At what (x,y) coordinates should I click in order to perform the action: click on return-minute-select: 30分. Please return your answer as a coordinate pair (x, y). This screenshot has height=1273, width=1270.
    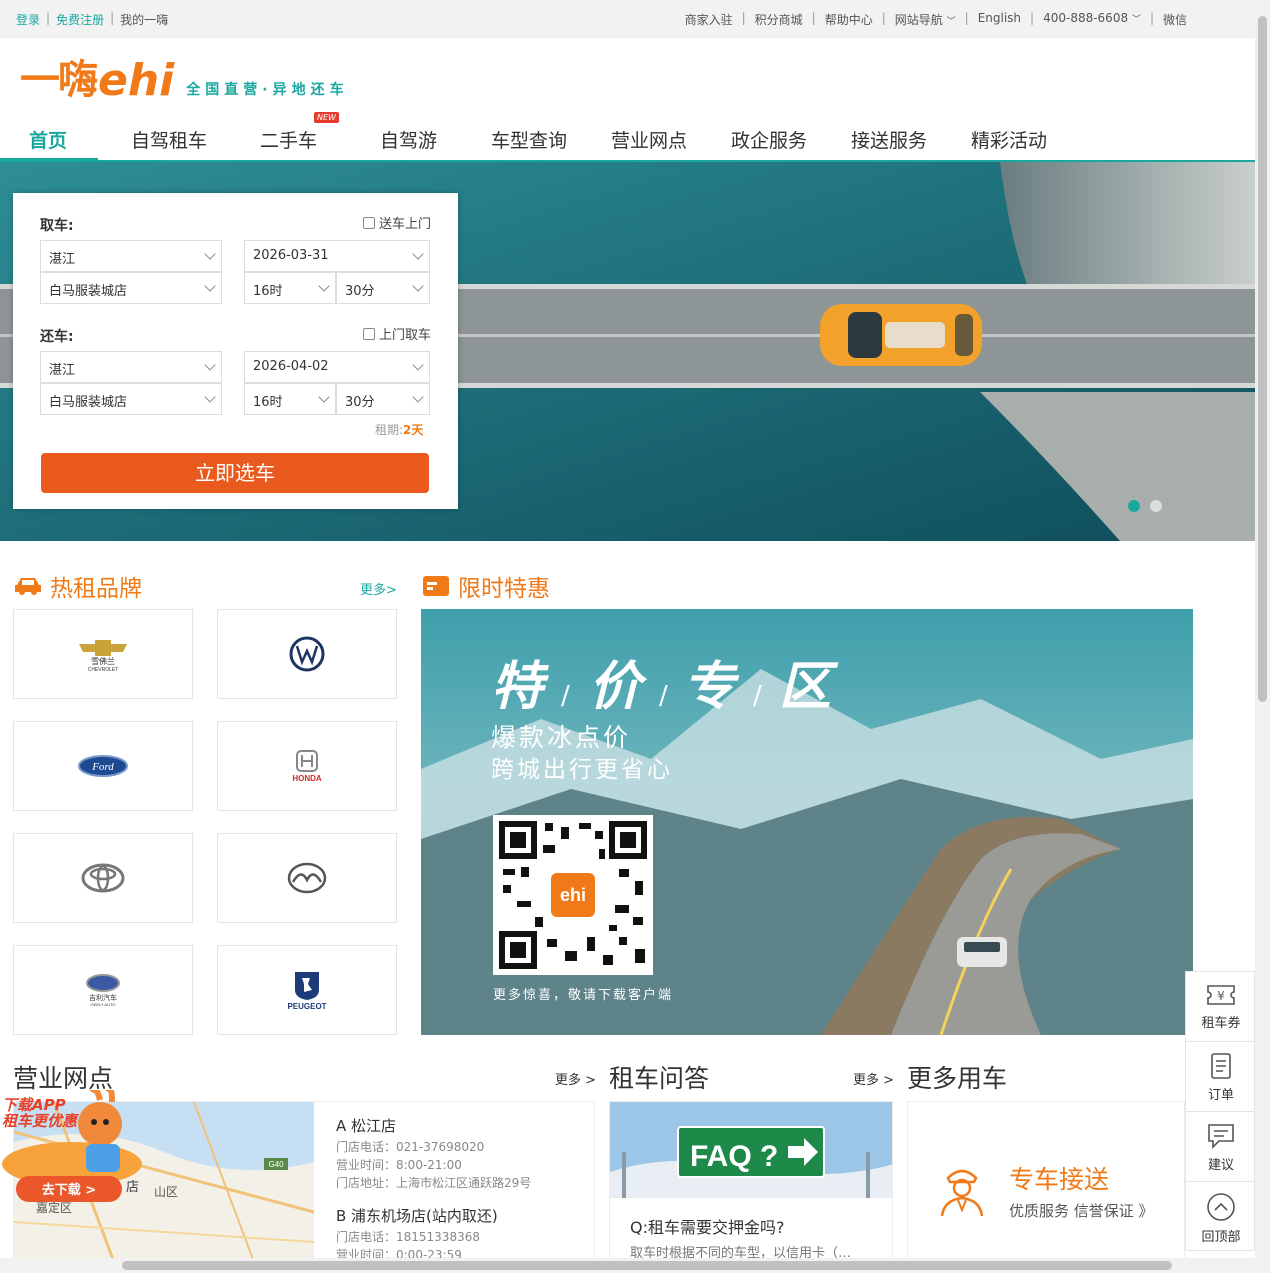
    Looking at the image, I should click on (383, 399).